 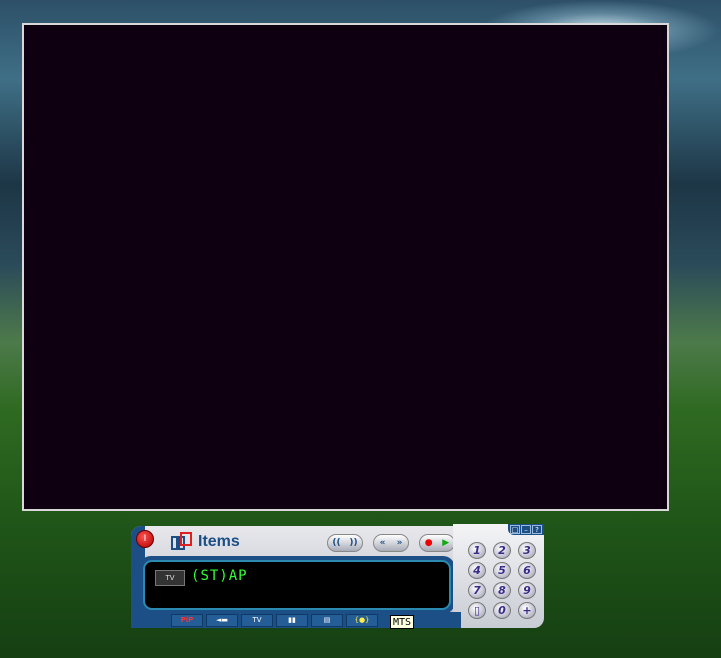 I want to click on logo: Items, so click(x=205, y=542).